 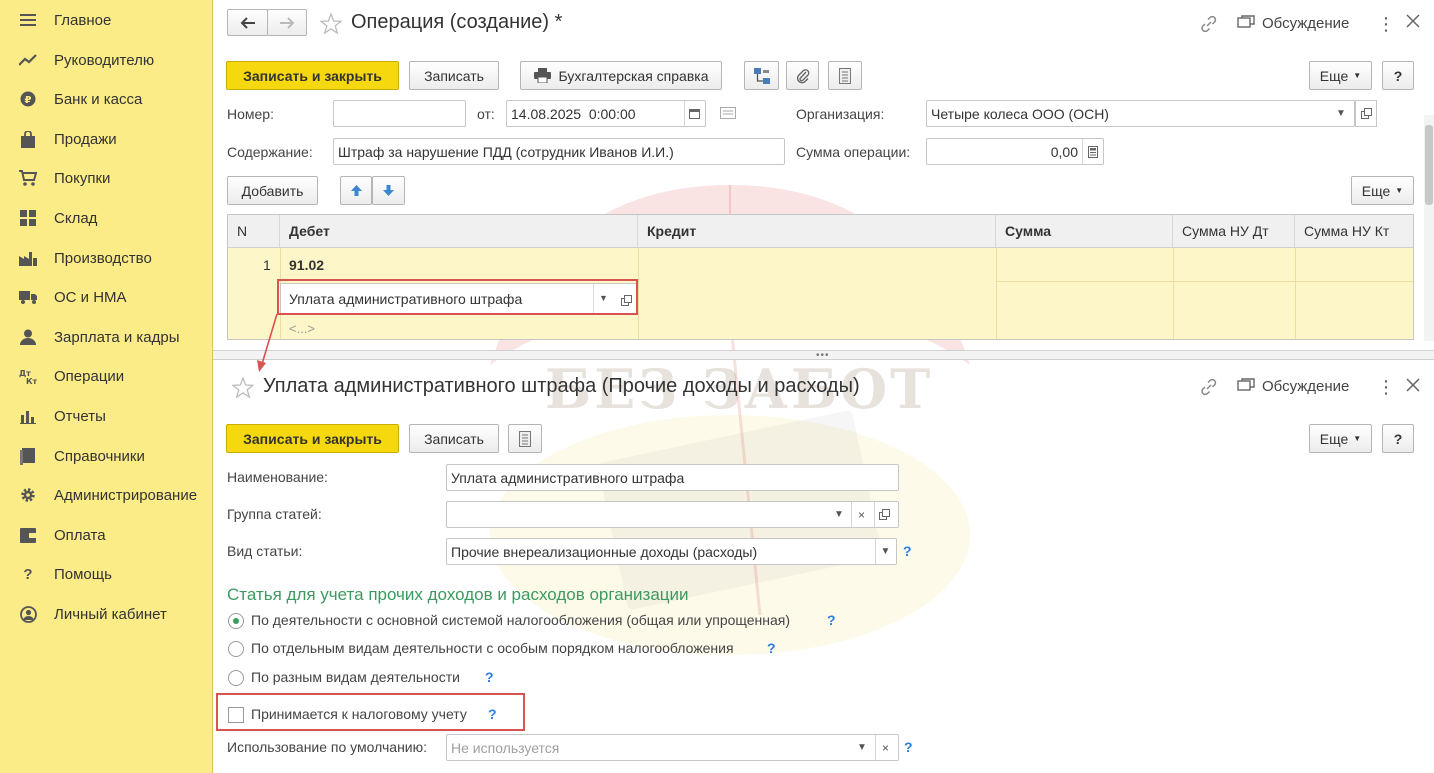 I want to click on sidebar-item-admin: Администрирование, so click(x=106, y=495).